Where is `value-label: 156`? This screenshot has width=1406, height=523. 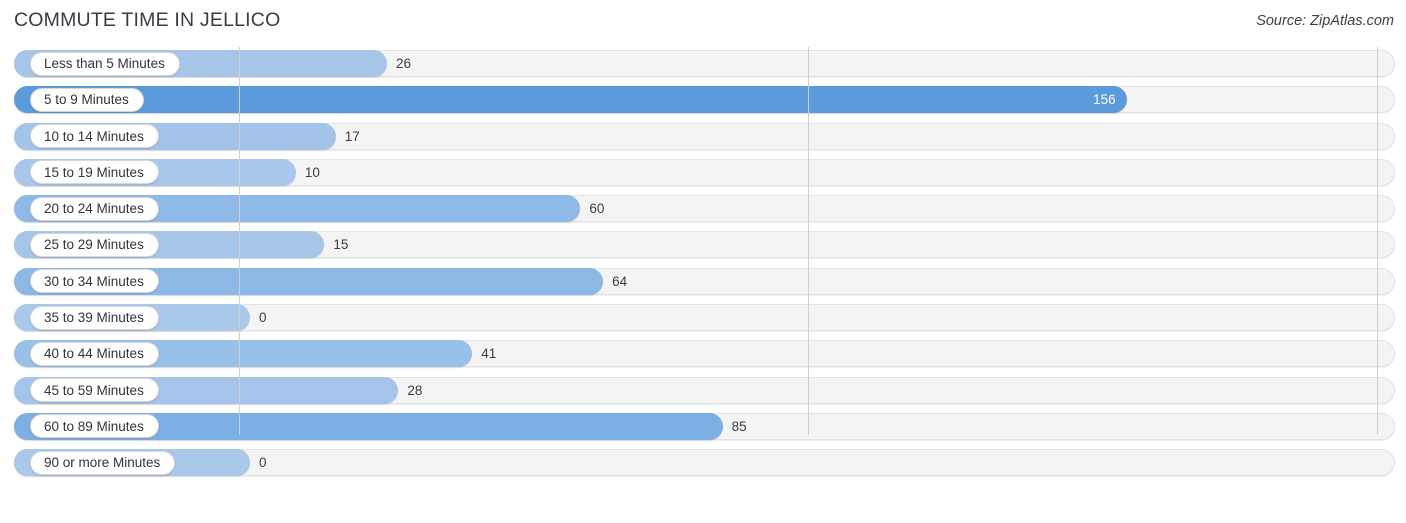 value-label: 156 is located at coordinates (1104, 100).